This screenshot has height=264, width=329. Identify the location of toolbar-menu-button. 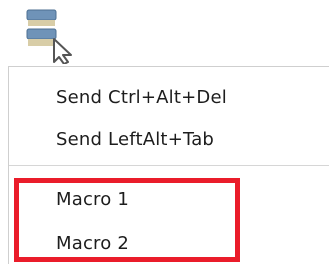
(53, 36).